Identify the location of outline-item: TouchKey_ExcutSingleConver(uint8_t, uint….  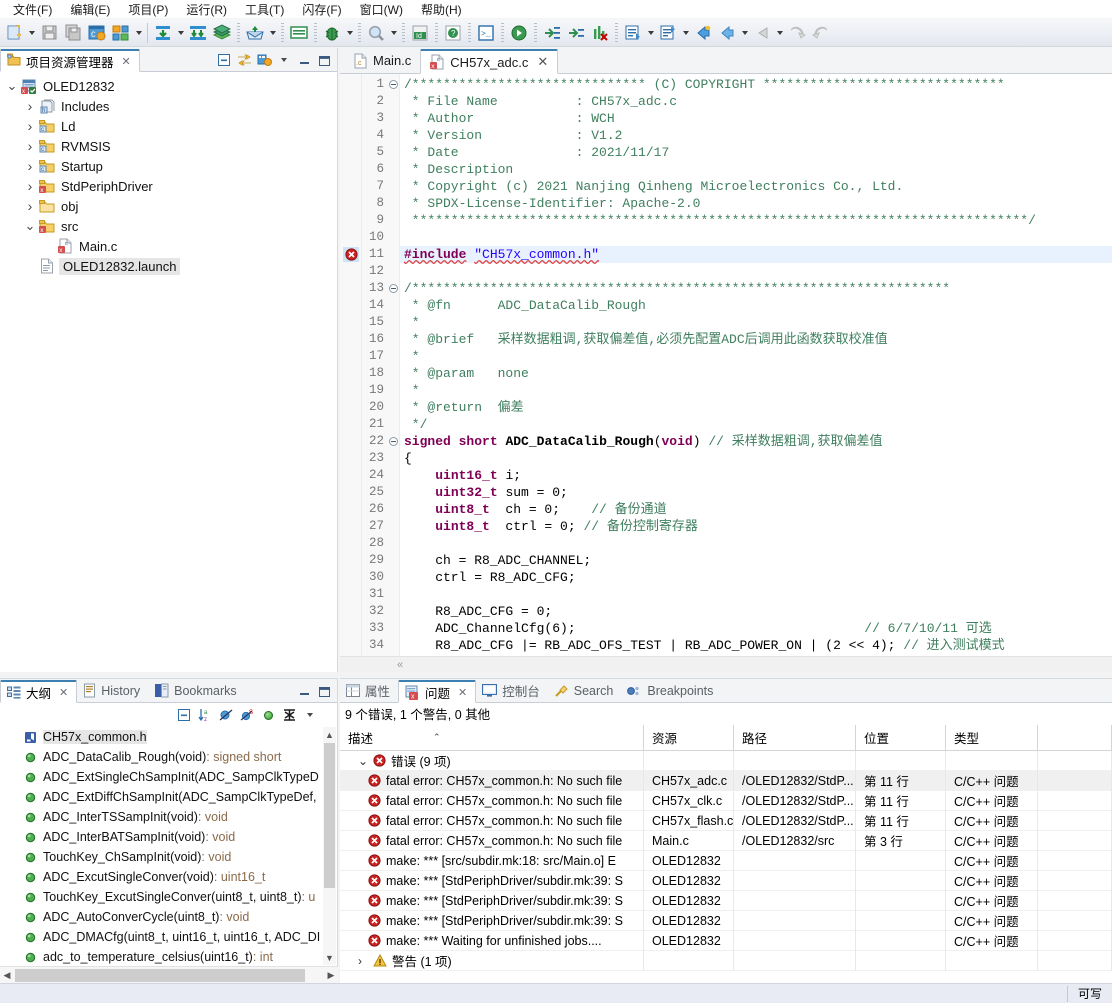
(168, 897).